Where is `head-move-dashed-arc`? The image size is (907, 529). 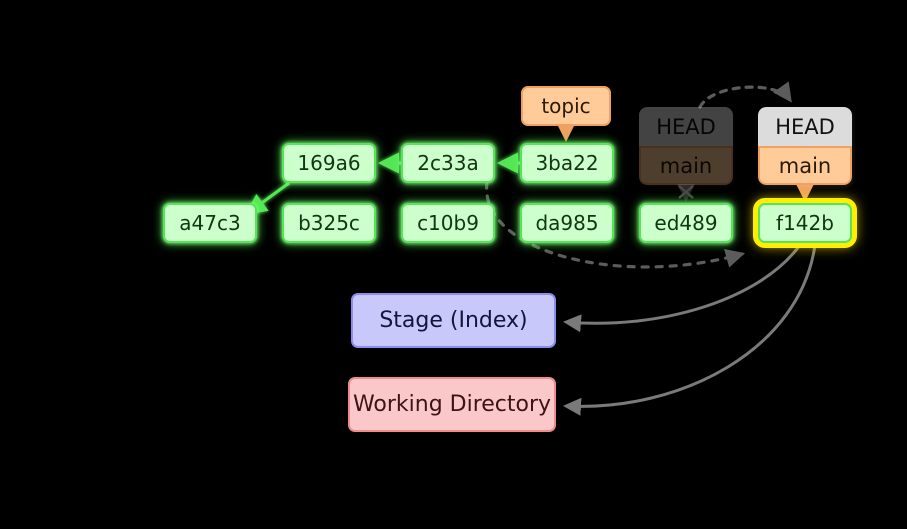 head-move-dashed-arc is located at coordinates (745, 95).